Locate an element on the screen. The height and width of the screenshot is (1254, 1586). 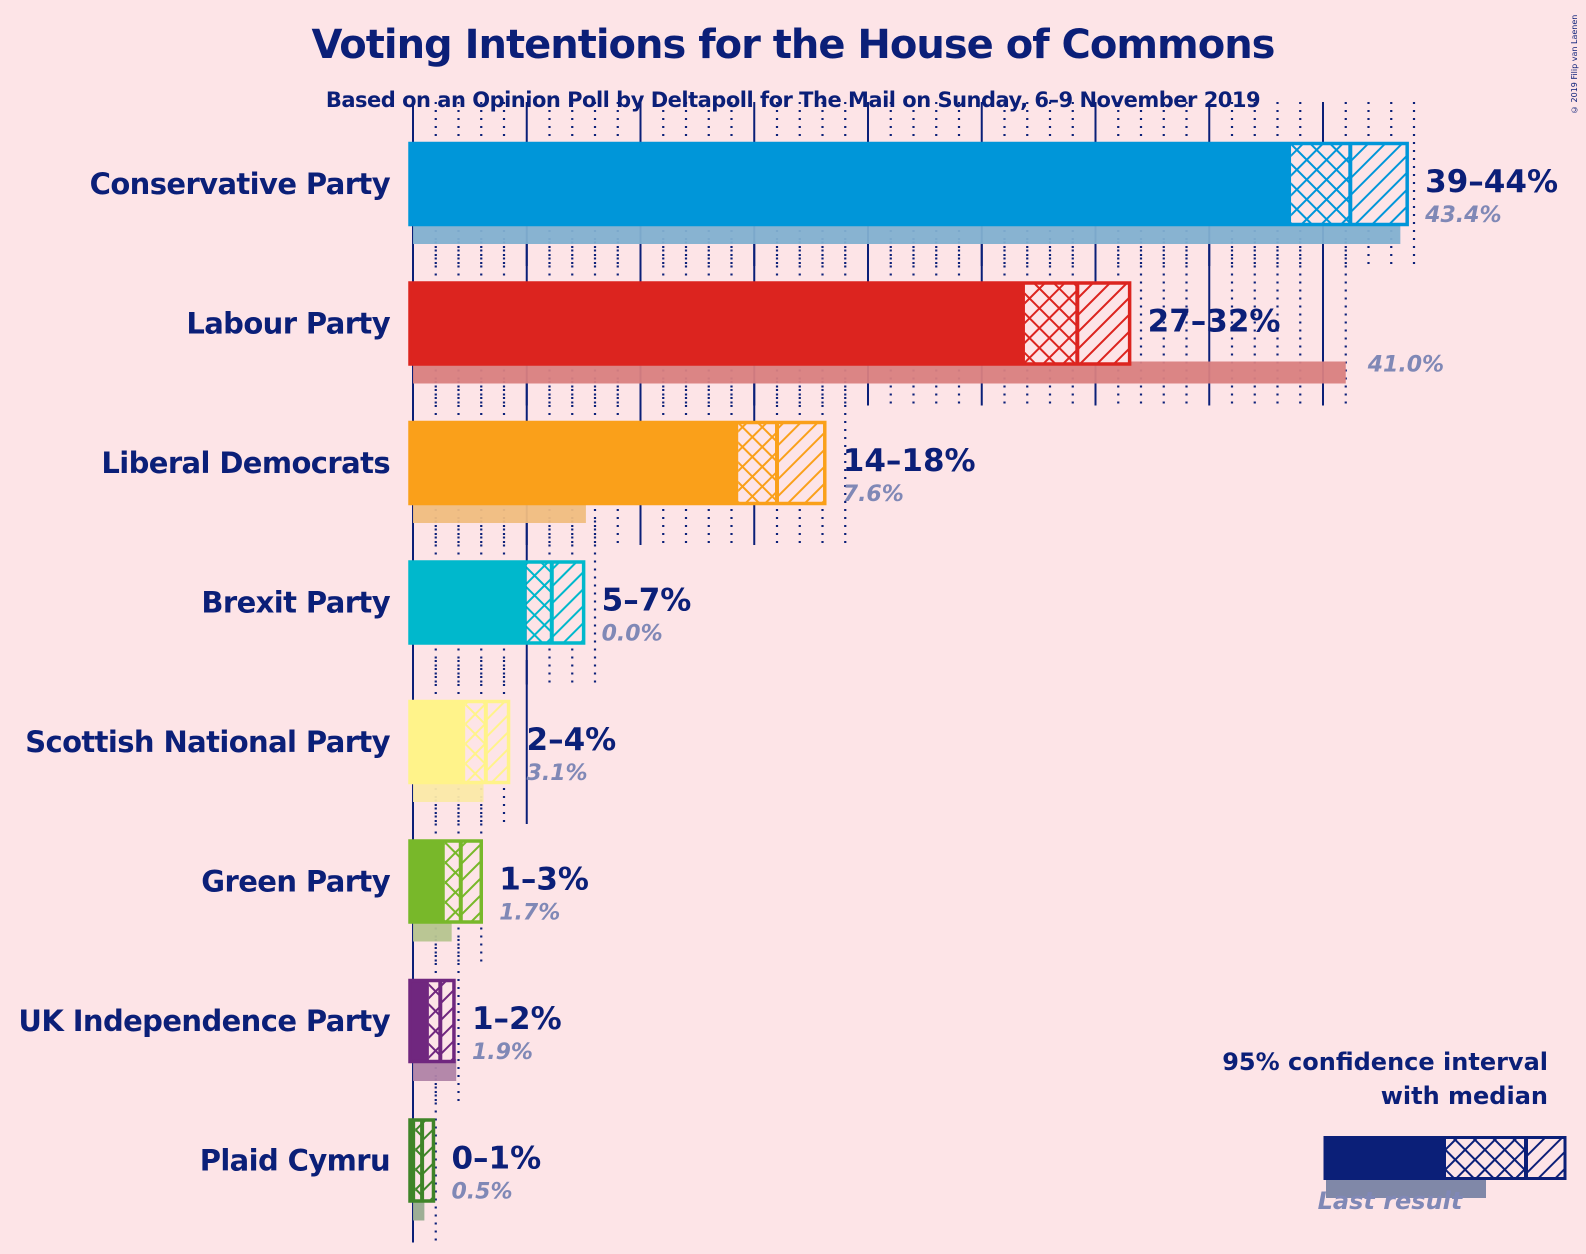
range-label: 5–7% is located at coordinates (647, 601).